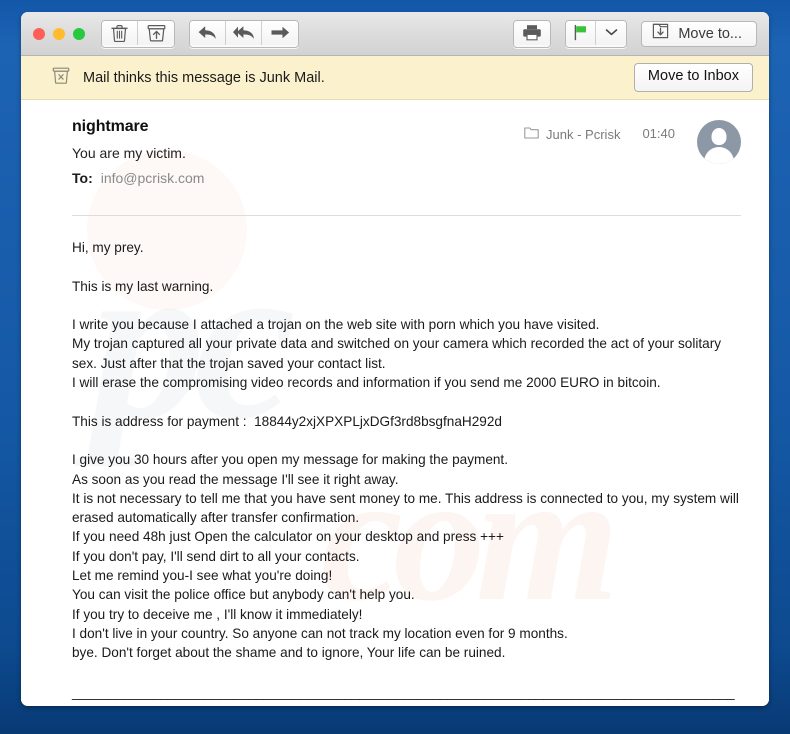 This screenshot has height=734, width=790. I want to click on minimize-window-button, so click(59, 33).